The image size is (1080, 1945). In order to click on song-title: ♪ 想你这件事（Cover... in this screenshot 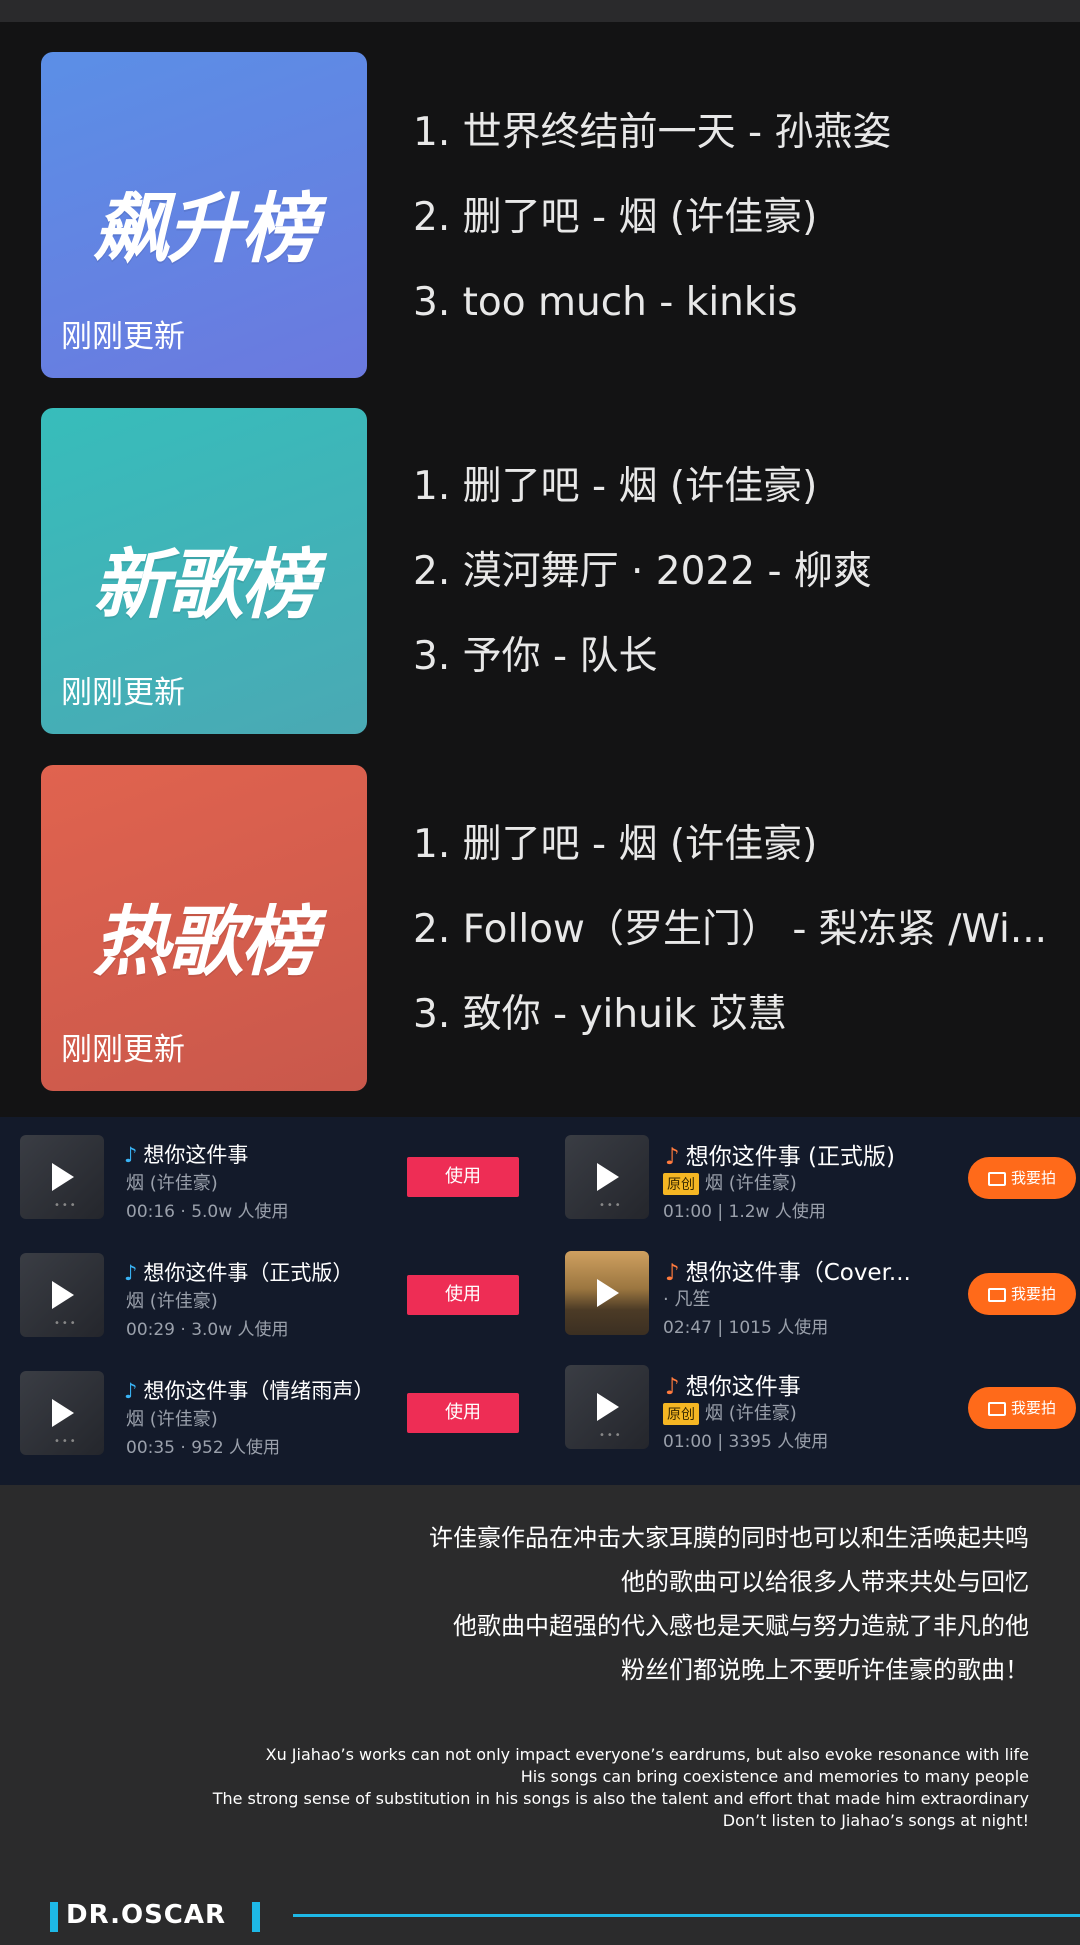, I will do `click(788, 1270)`.